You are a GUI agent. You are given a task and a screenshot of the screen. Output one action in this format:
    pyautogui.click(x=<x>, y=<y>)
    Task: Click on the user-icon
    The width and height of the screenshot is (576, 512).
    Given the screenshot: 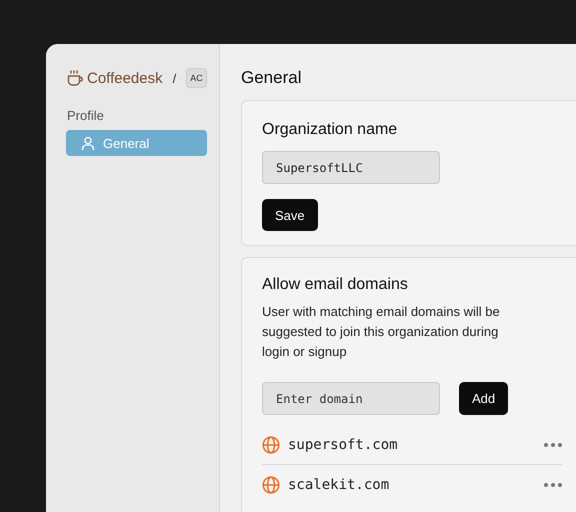 What is the action you would take?
    pyautogui.click(x=88, y=143)
    